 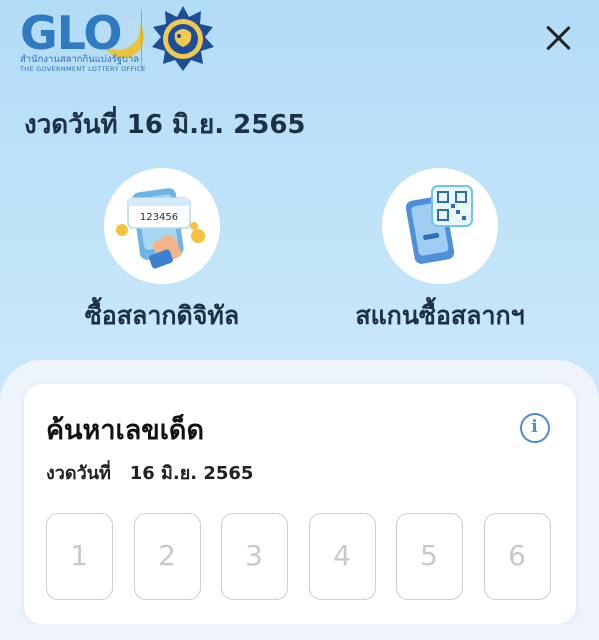 I want to click on buy-digital-lottery-button: 123456 ซื้อสลากดิจิทัล, so click(x=162, y=253).